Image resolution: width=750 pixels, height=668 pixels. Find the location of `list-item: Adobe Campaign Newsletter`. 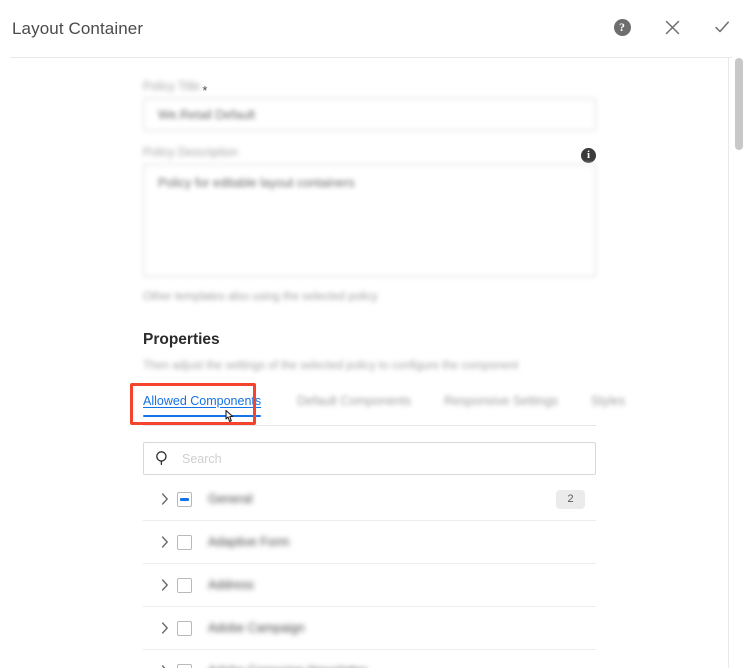

list-item: Adobe Campaign Newsletter is located at coordinates (369, 659).